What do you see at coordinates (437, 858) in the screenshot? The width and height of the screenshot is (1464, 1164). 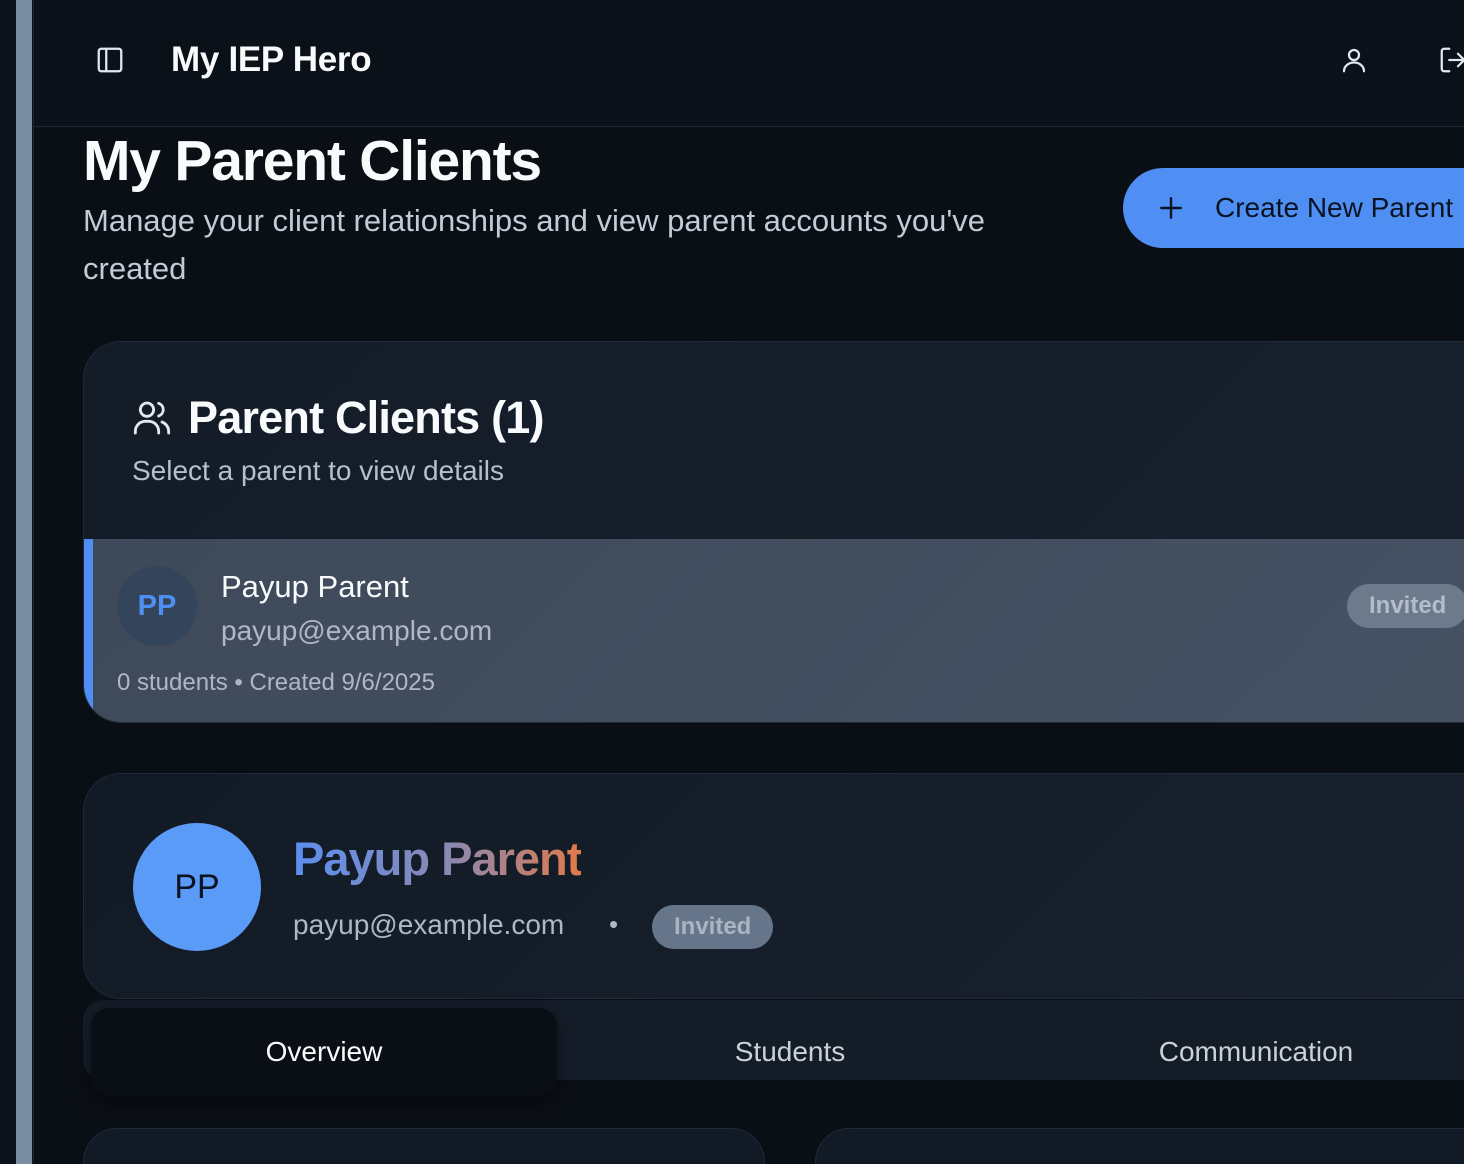 I see `detail-parent-name: Payup Parent` at bounding box center [437, 858].